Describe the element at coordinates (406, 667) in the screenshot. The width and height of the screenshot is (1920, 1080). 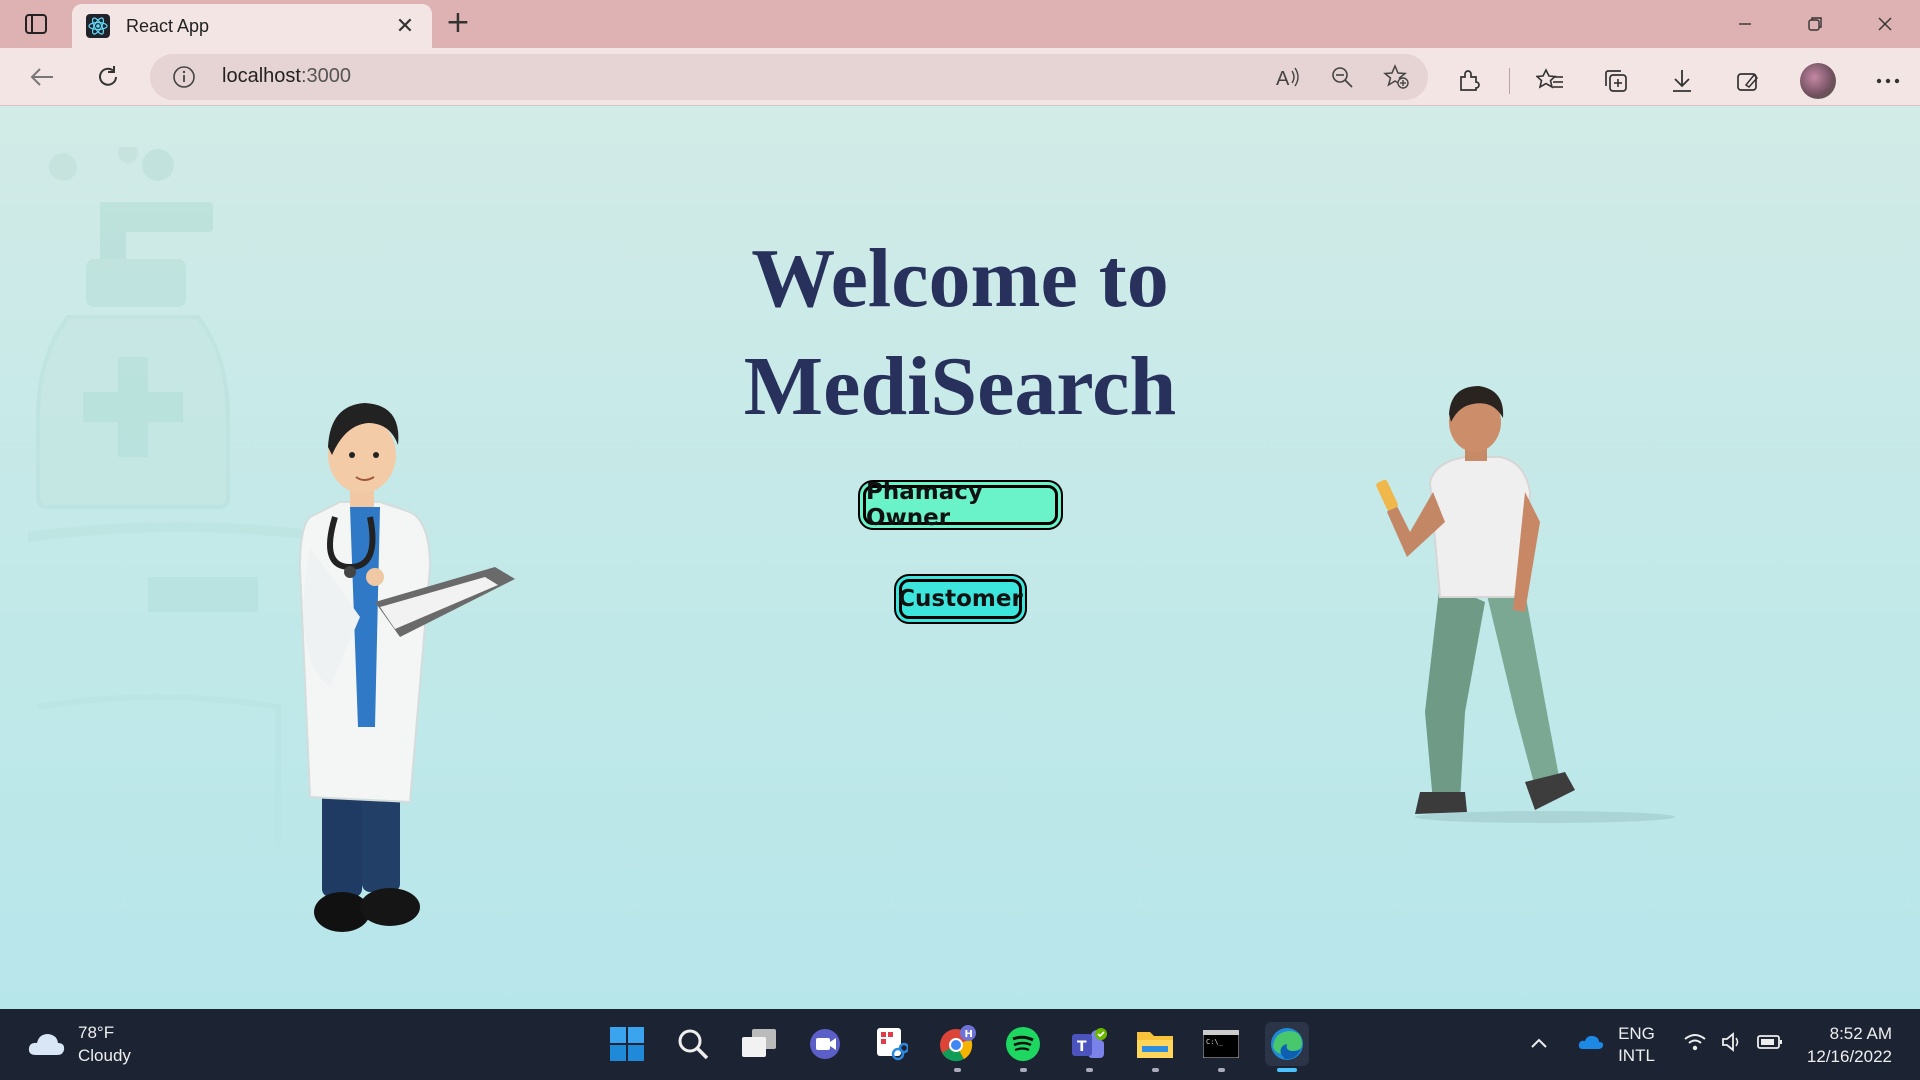
I see `doctor-illustration` at that location.